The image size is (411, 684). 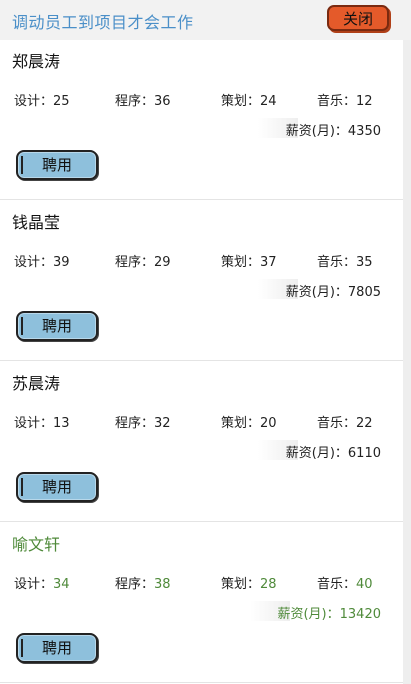 What do you see at coordinates (143, 262) in the screenshot?
I see `program-stat: 程序：29` at bounding box center [143, 262].